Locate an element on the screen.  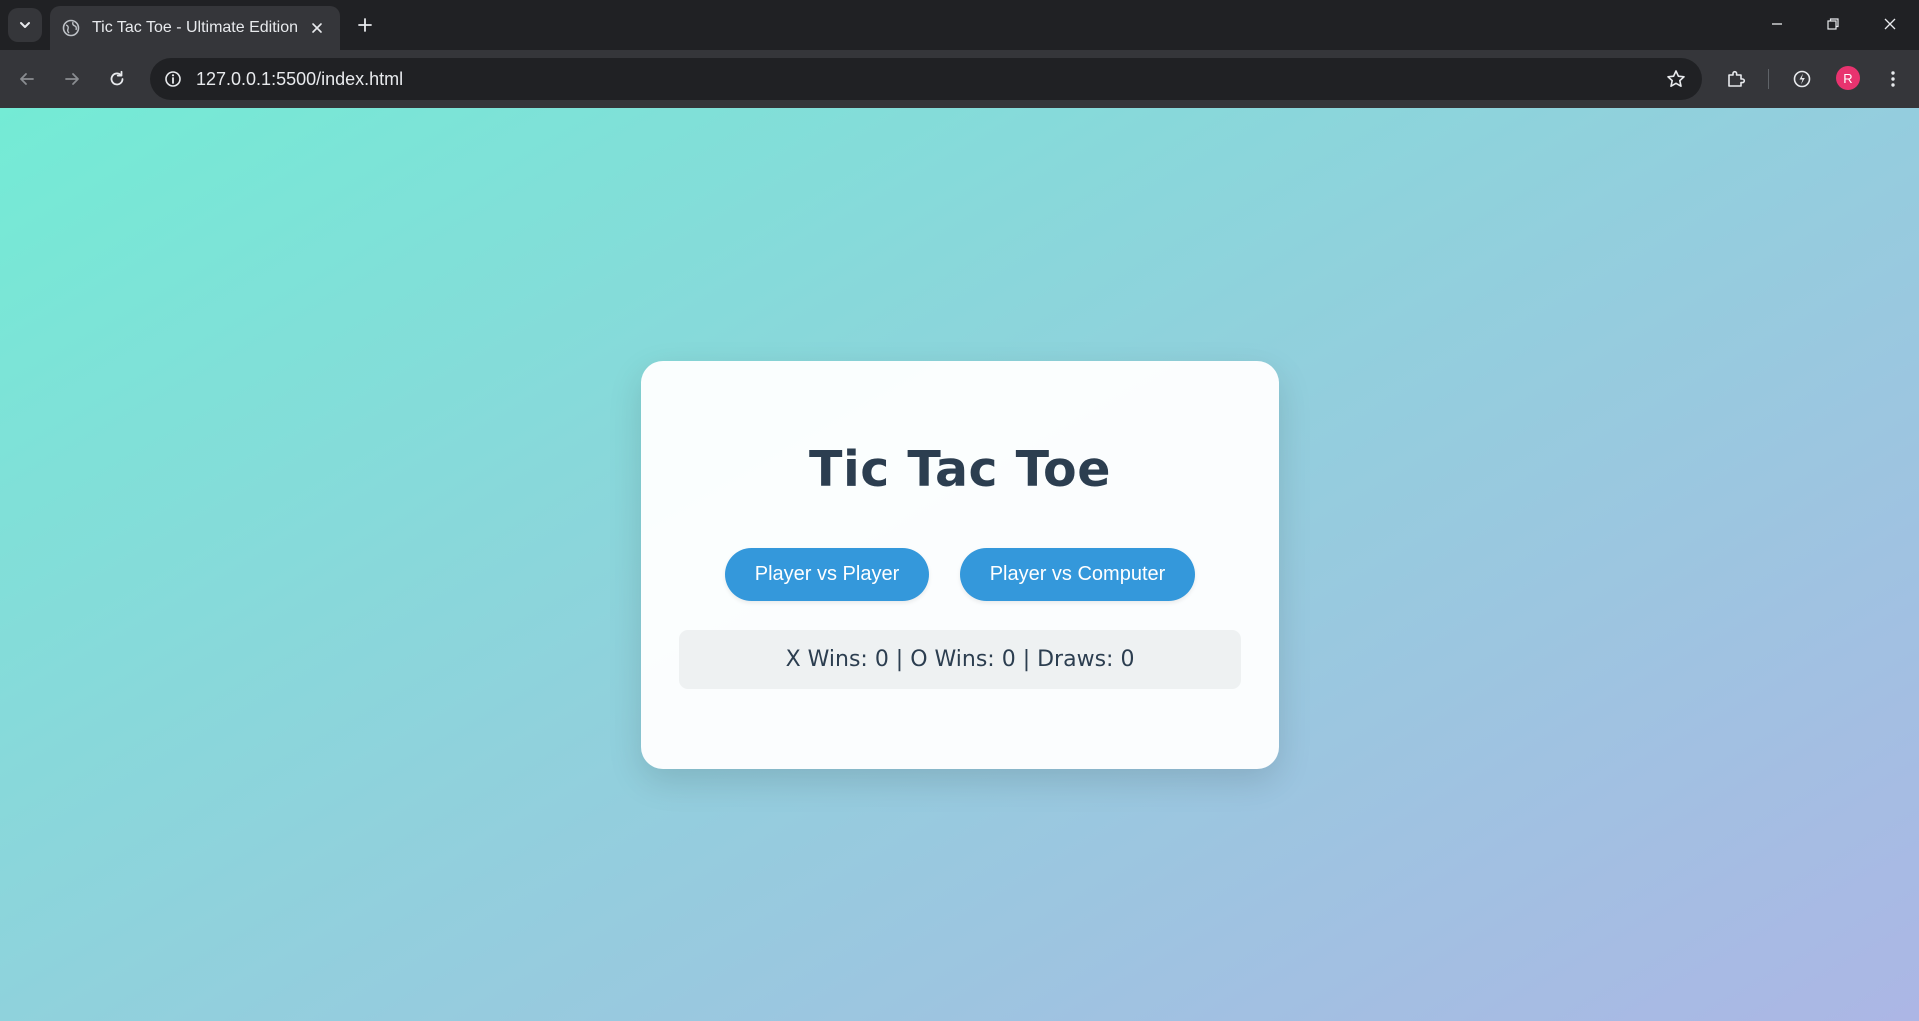
more-vertical-icon is located at coordinates (1893, 79).